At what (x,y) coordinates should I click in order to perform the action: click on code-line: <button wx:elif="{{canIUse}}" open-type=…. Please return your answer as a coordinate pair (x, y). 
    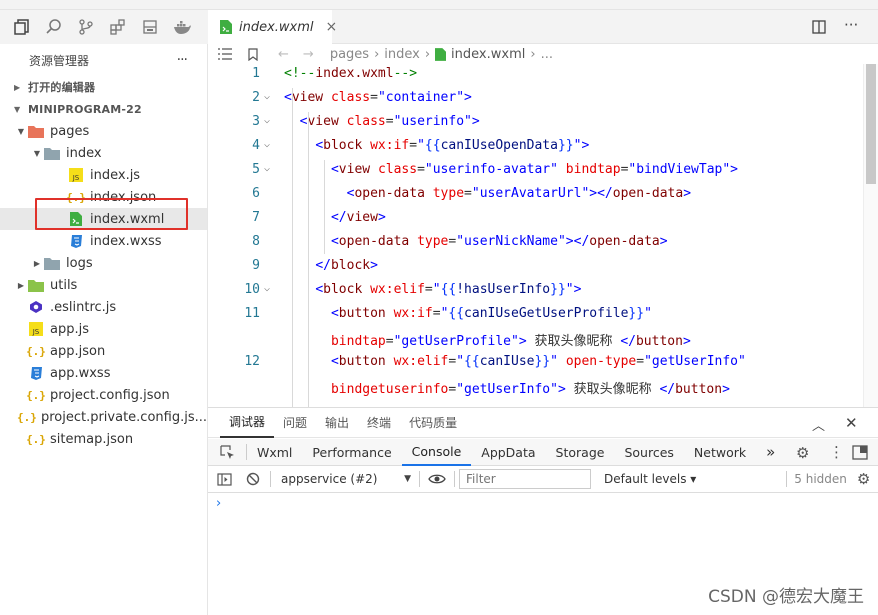
    Looking at the image, I should click on (538, 361).